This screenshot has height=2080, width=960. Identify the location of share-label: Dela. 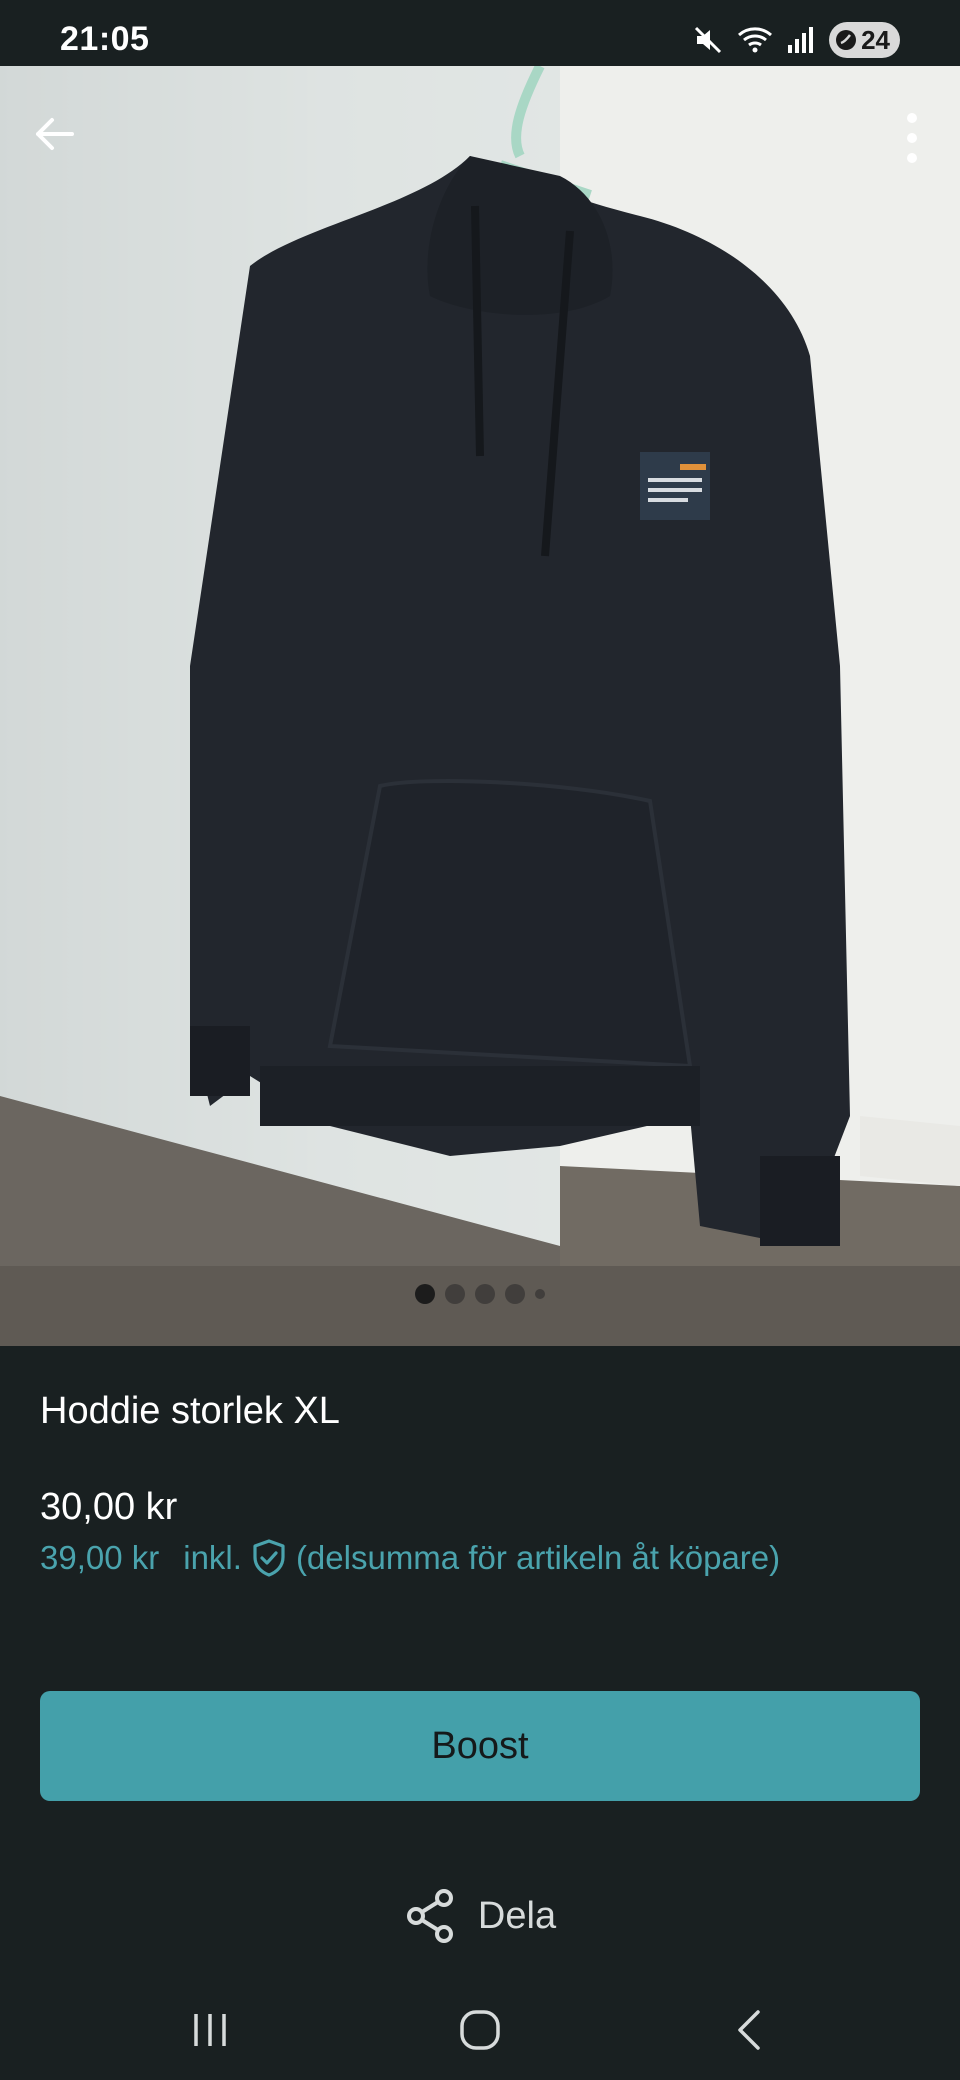
(517, 1915).